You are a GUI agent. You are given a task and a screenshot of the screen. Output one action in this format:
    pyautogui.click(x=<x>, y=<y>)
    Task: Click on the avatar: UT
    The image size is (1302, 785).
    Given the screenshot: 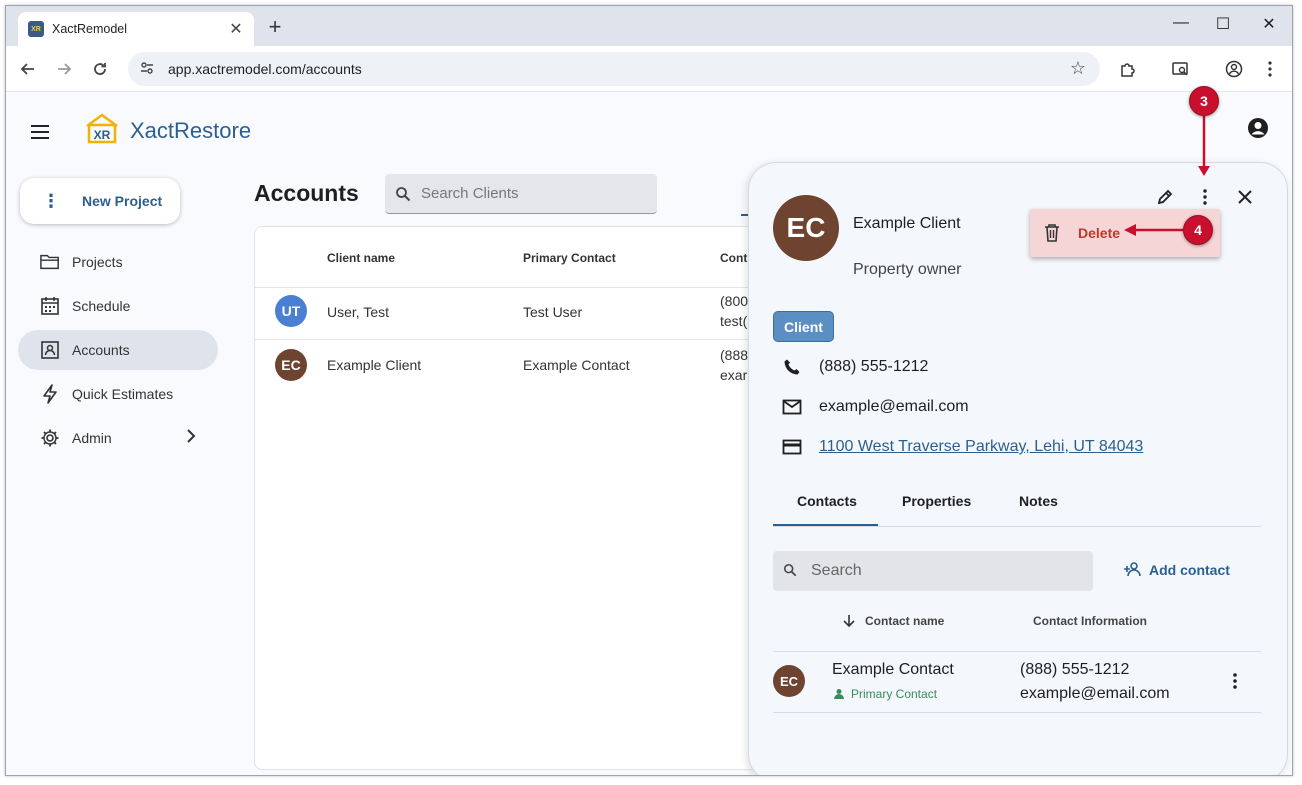 What is the action you would take?
    pyautogui.click(x=291, y=311)
    